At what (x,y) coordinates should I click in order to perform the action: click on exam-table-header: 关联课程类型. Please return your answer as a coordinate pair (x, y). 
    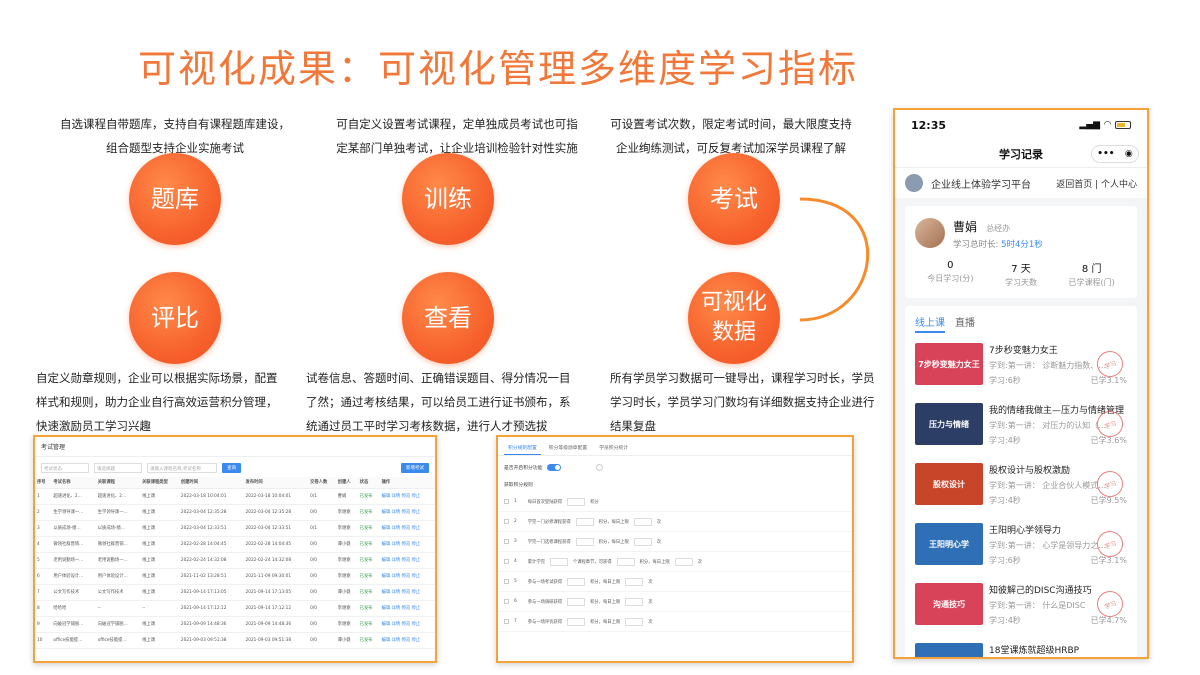
    Looking at the image, I should click on (159, 483).